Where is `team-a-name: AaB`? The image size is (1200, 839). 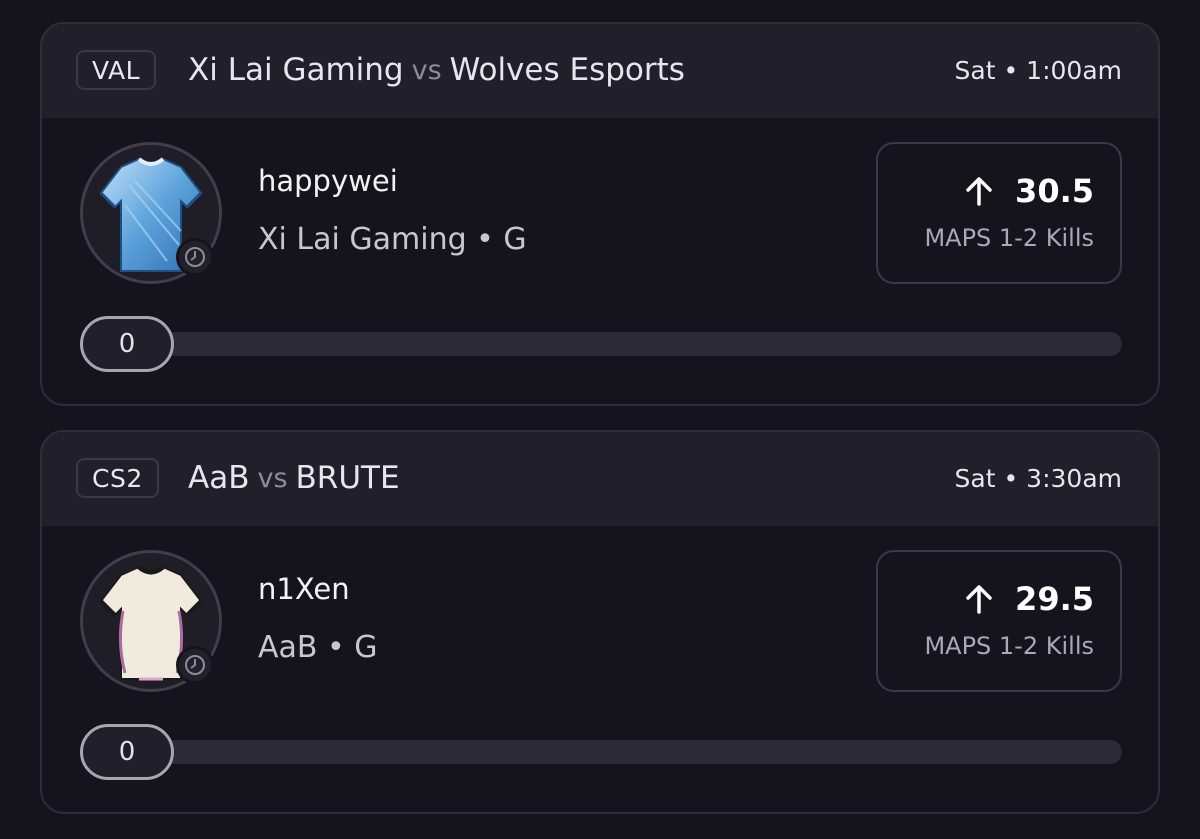 team-a-name: AaB is located at coordinates (219, 478).